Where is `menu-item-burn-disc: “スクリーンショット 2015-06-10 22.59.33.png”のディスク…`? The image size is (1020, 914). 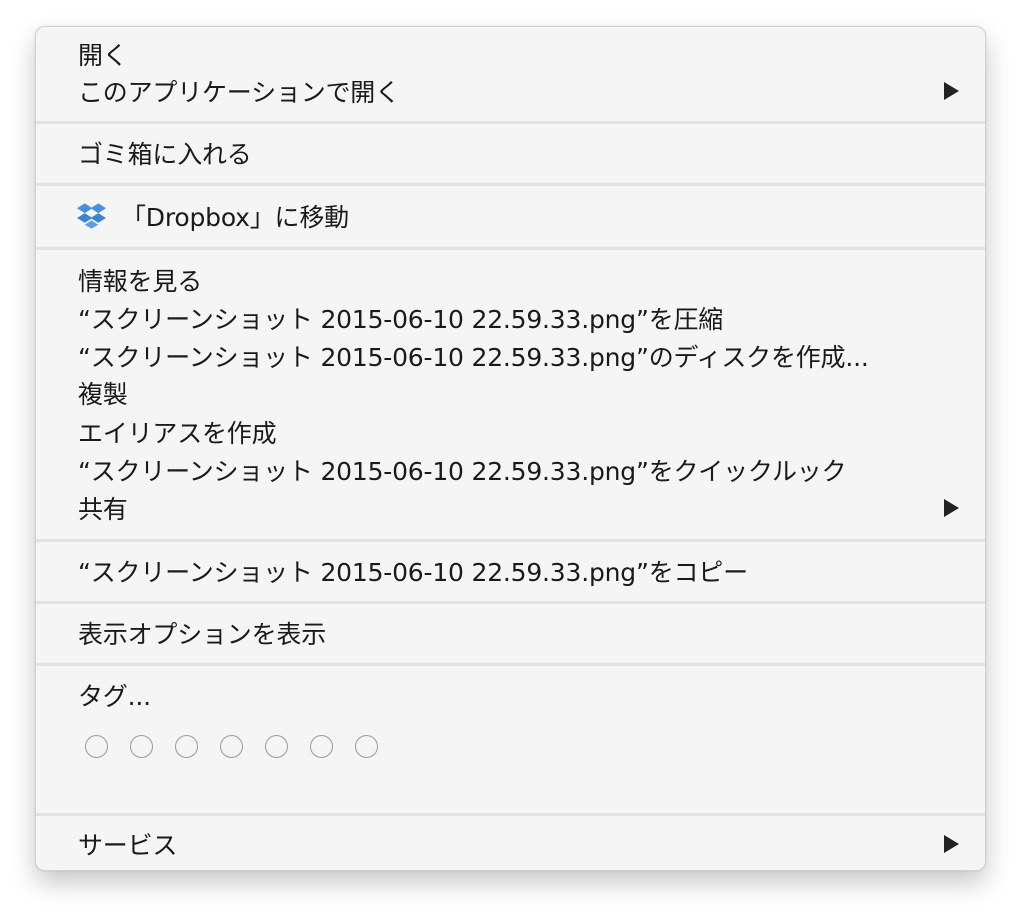
menu-item-burn-disc: “スクリーンショット 2015-06-10 22.59.33.png”のディスク… is located at coordinates (510, 356).